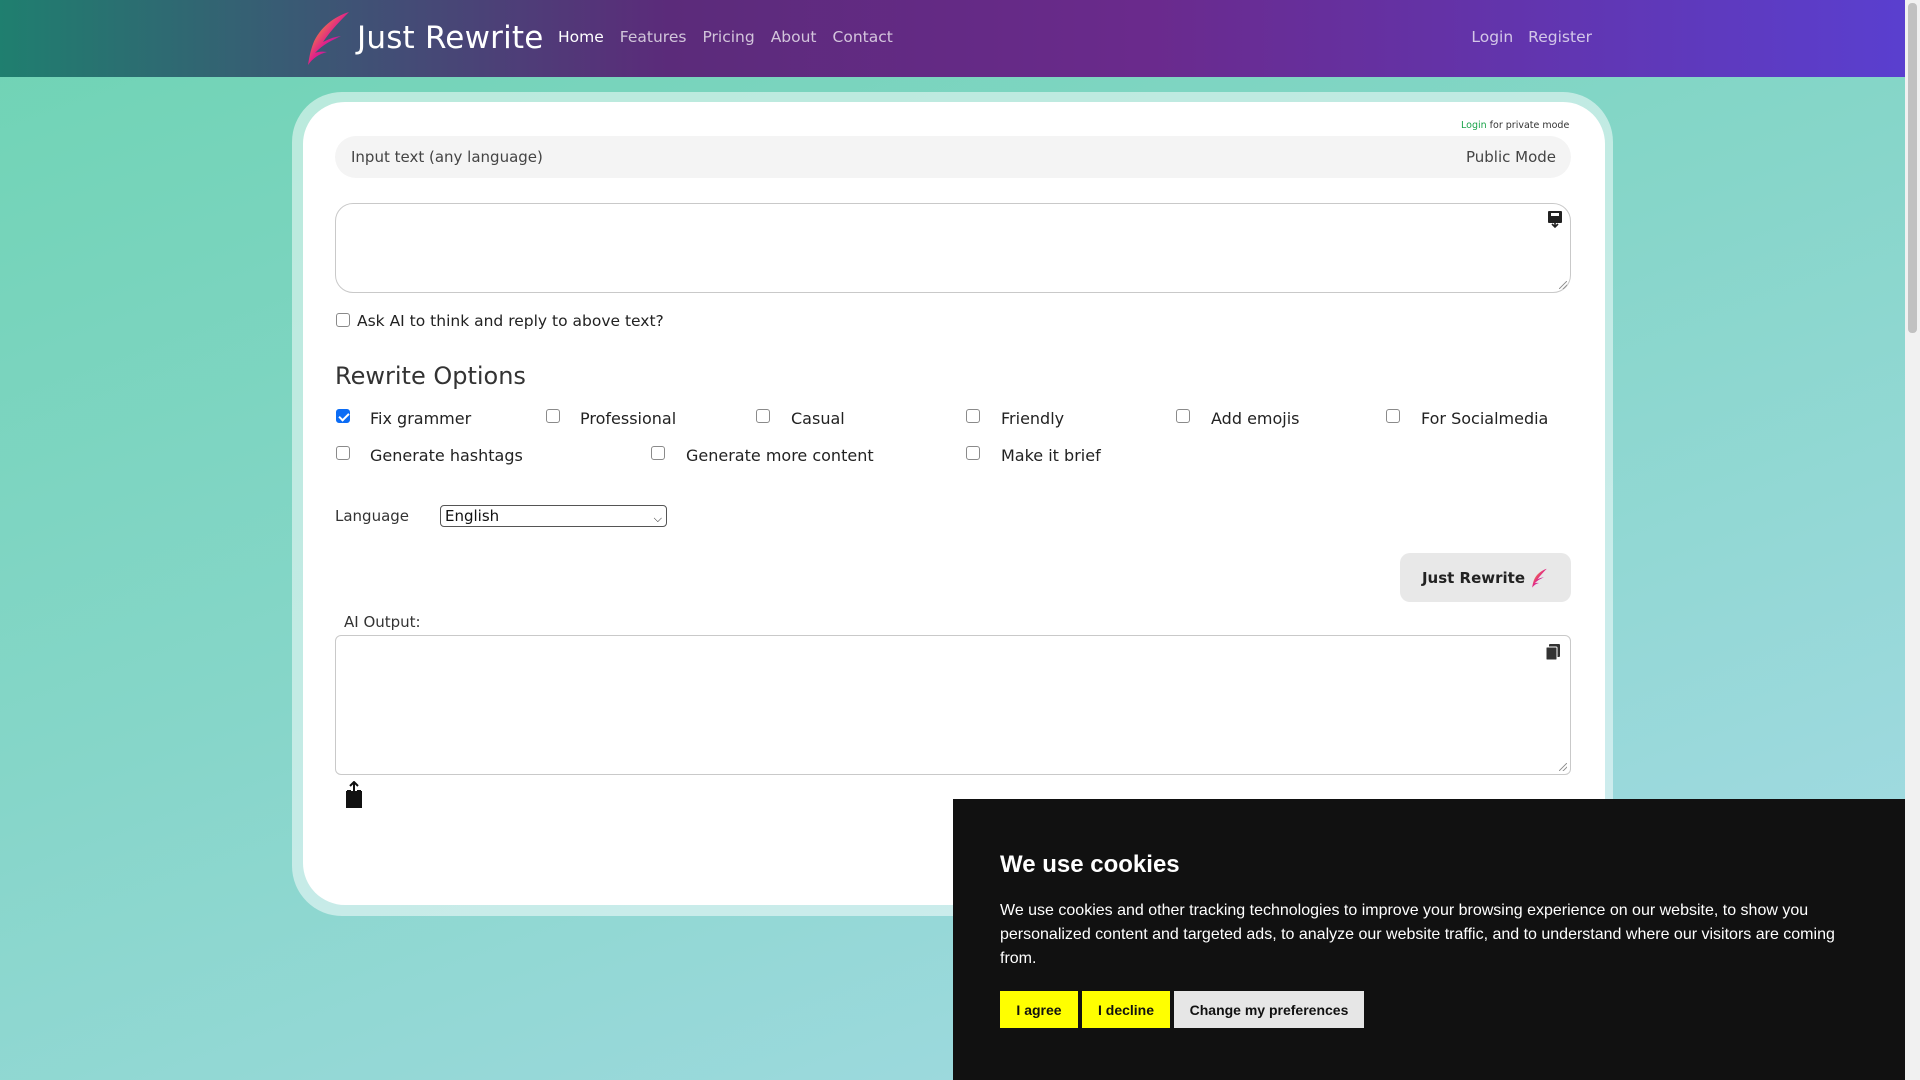  What do you see at coordinates (447, 157) in the screenshot?
I see `input-label: Input text (any language)` at bounding box center [447, 157].